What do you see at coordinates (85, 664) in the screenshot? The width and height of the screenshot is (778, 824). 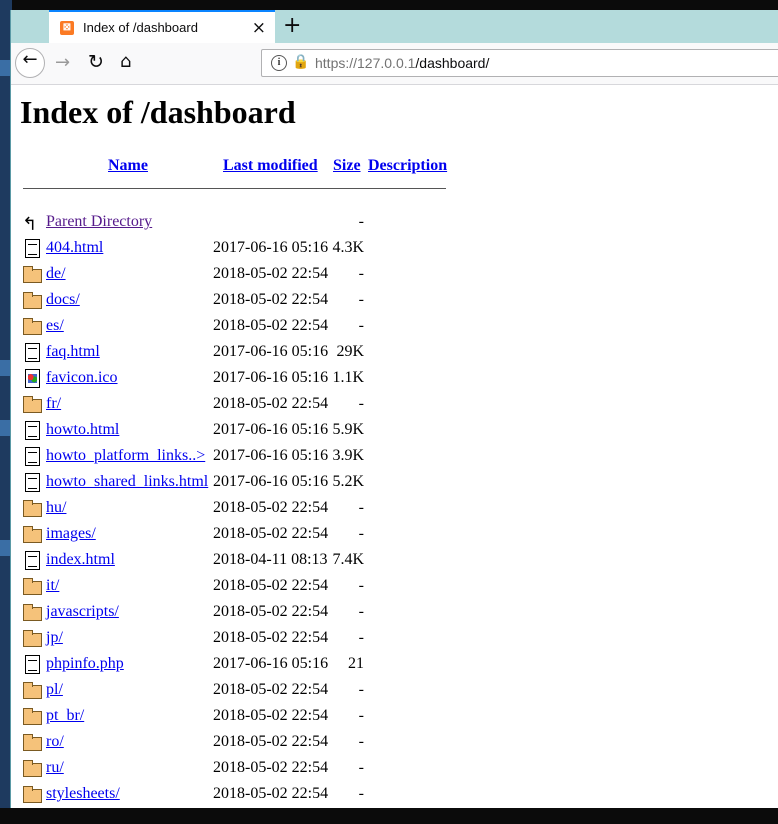 I see `file-link: phpinfo.php` at bounding box center [85, 664].